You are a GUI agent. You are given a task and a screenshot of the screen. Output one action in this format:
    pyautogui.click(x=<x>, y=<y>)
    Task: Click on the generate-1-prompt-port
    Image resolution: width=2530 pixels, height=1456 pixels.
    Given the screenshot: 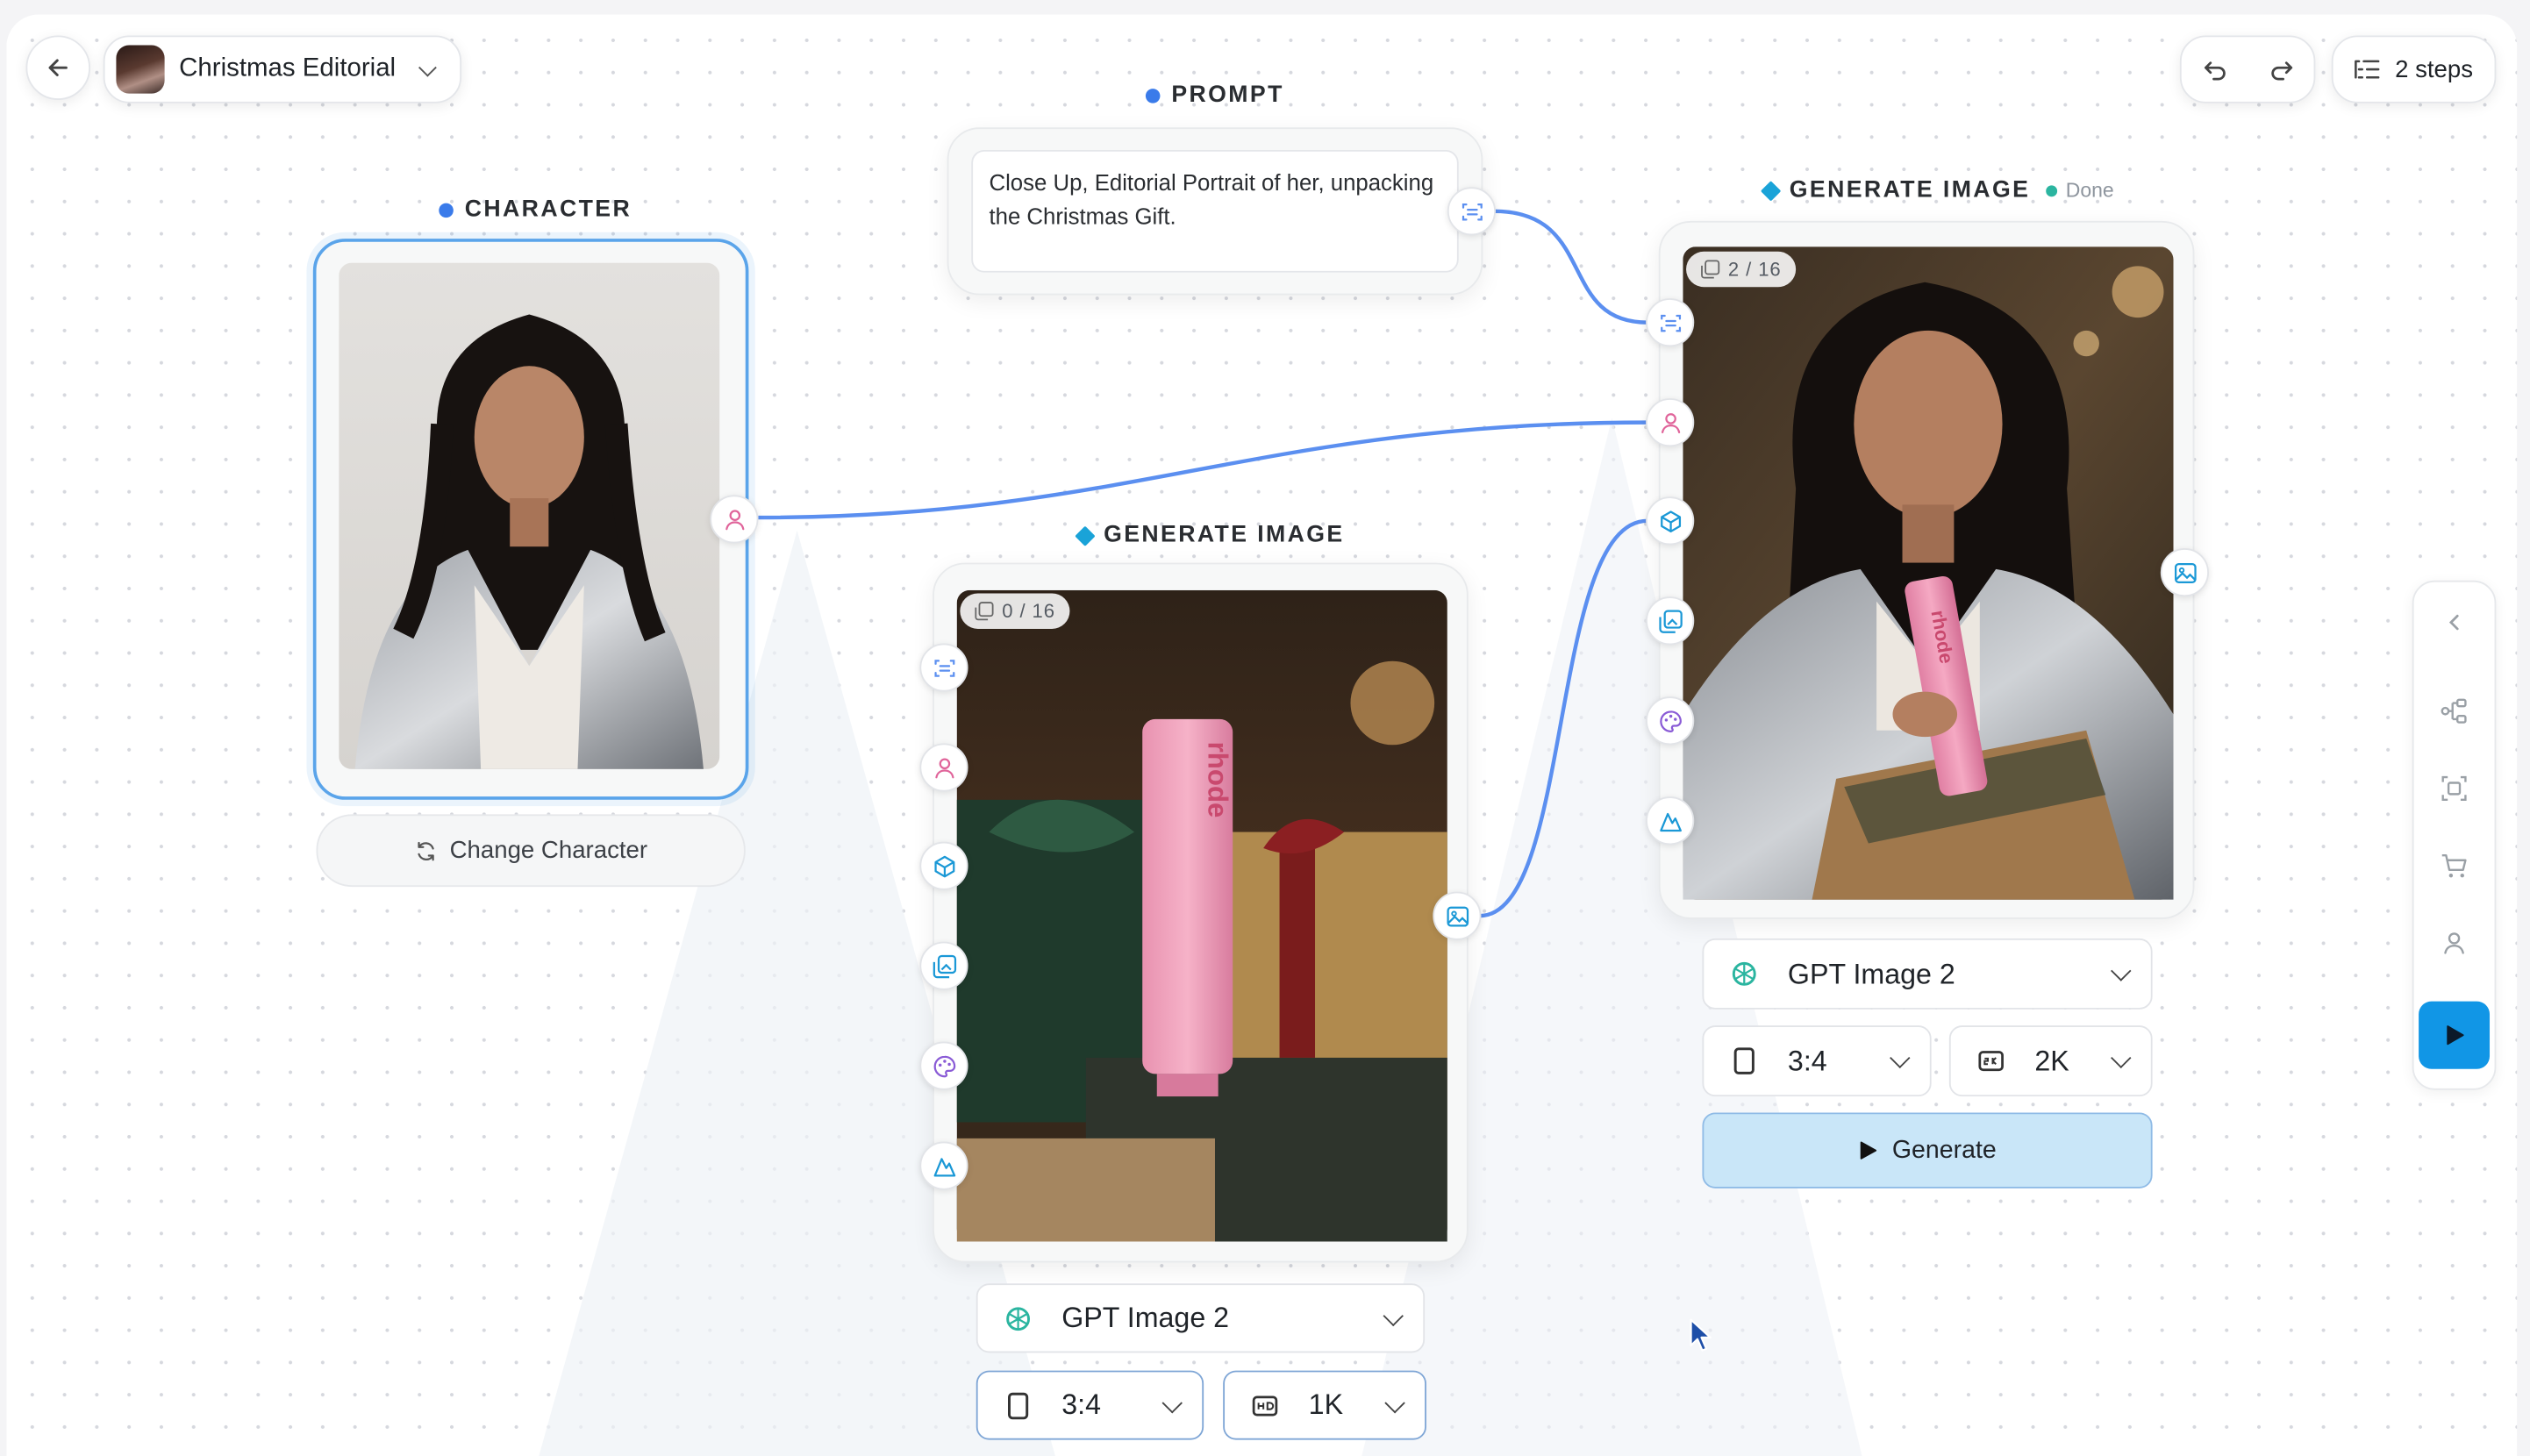 What is the action you would take?
    pyautogui.click(x=944, y=667)
    